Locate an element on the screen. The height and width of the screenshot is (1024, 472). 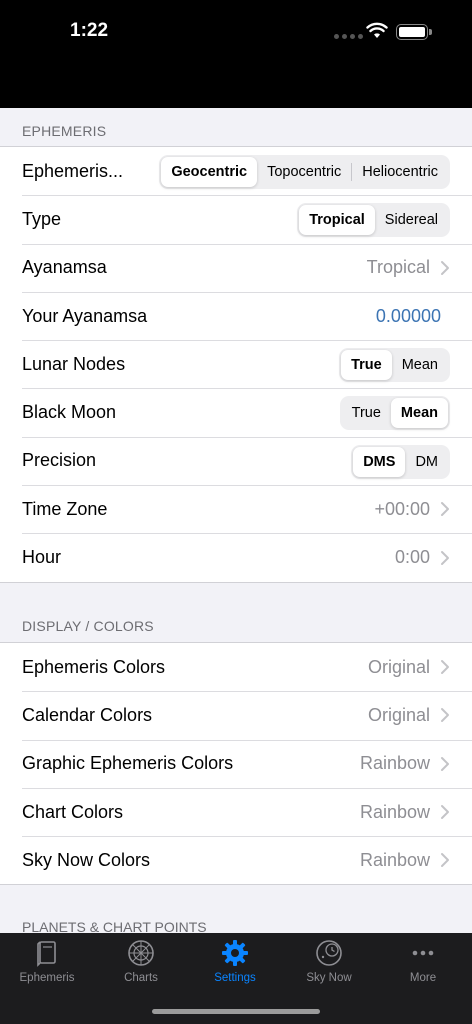
row-calendar-colors: Calendar Colors Original is located at coordinates (236, 715).